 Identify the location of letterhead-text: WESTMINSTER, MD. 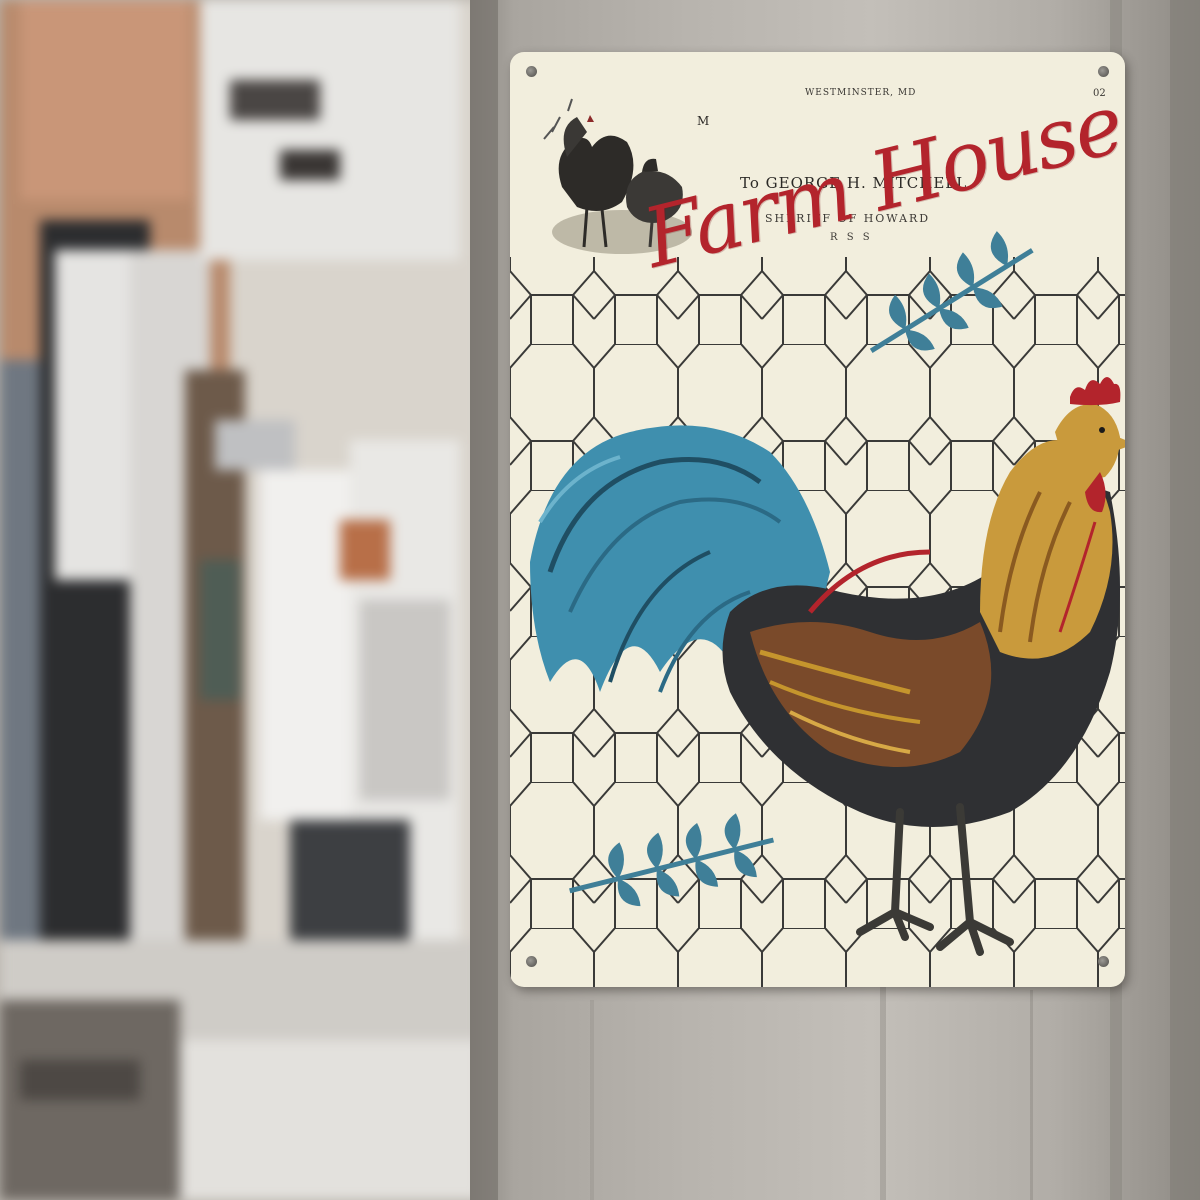
(861, 93).